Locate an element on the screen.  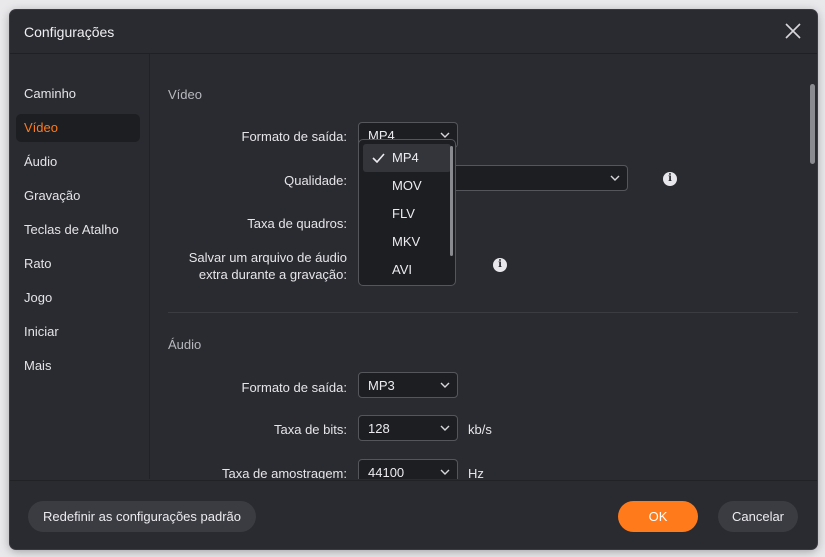
sidebar-item-caminho: Caminho is located at coordinates (78, 94).